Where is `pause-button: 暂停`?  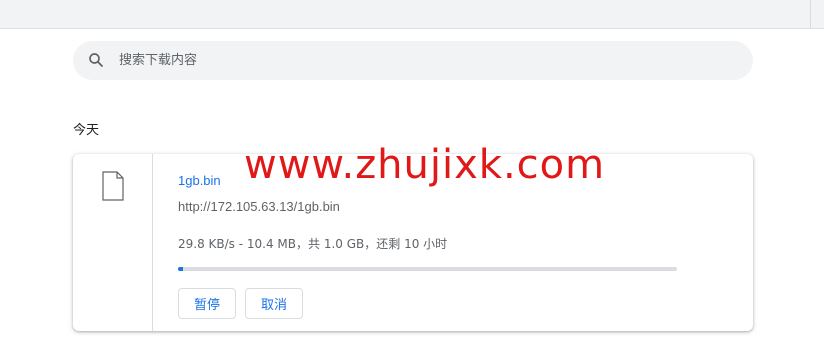 pause-button: 暂停 is located at coordinates (207, 303).